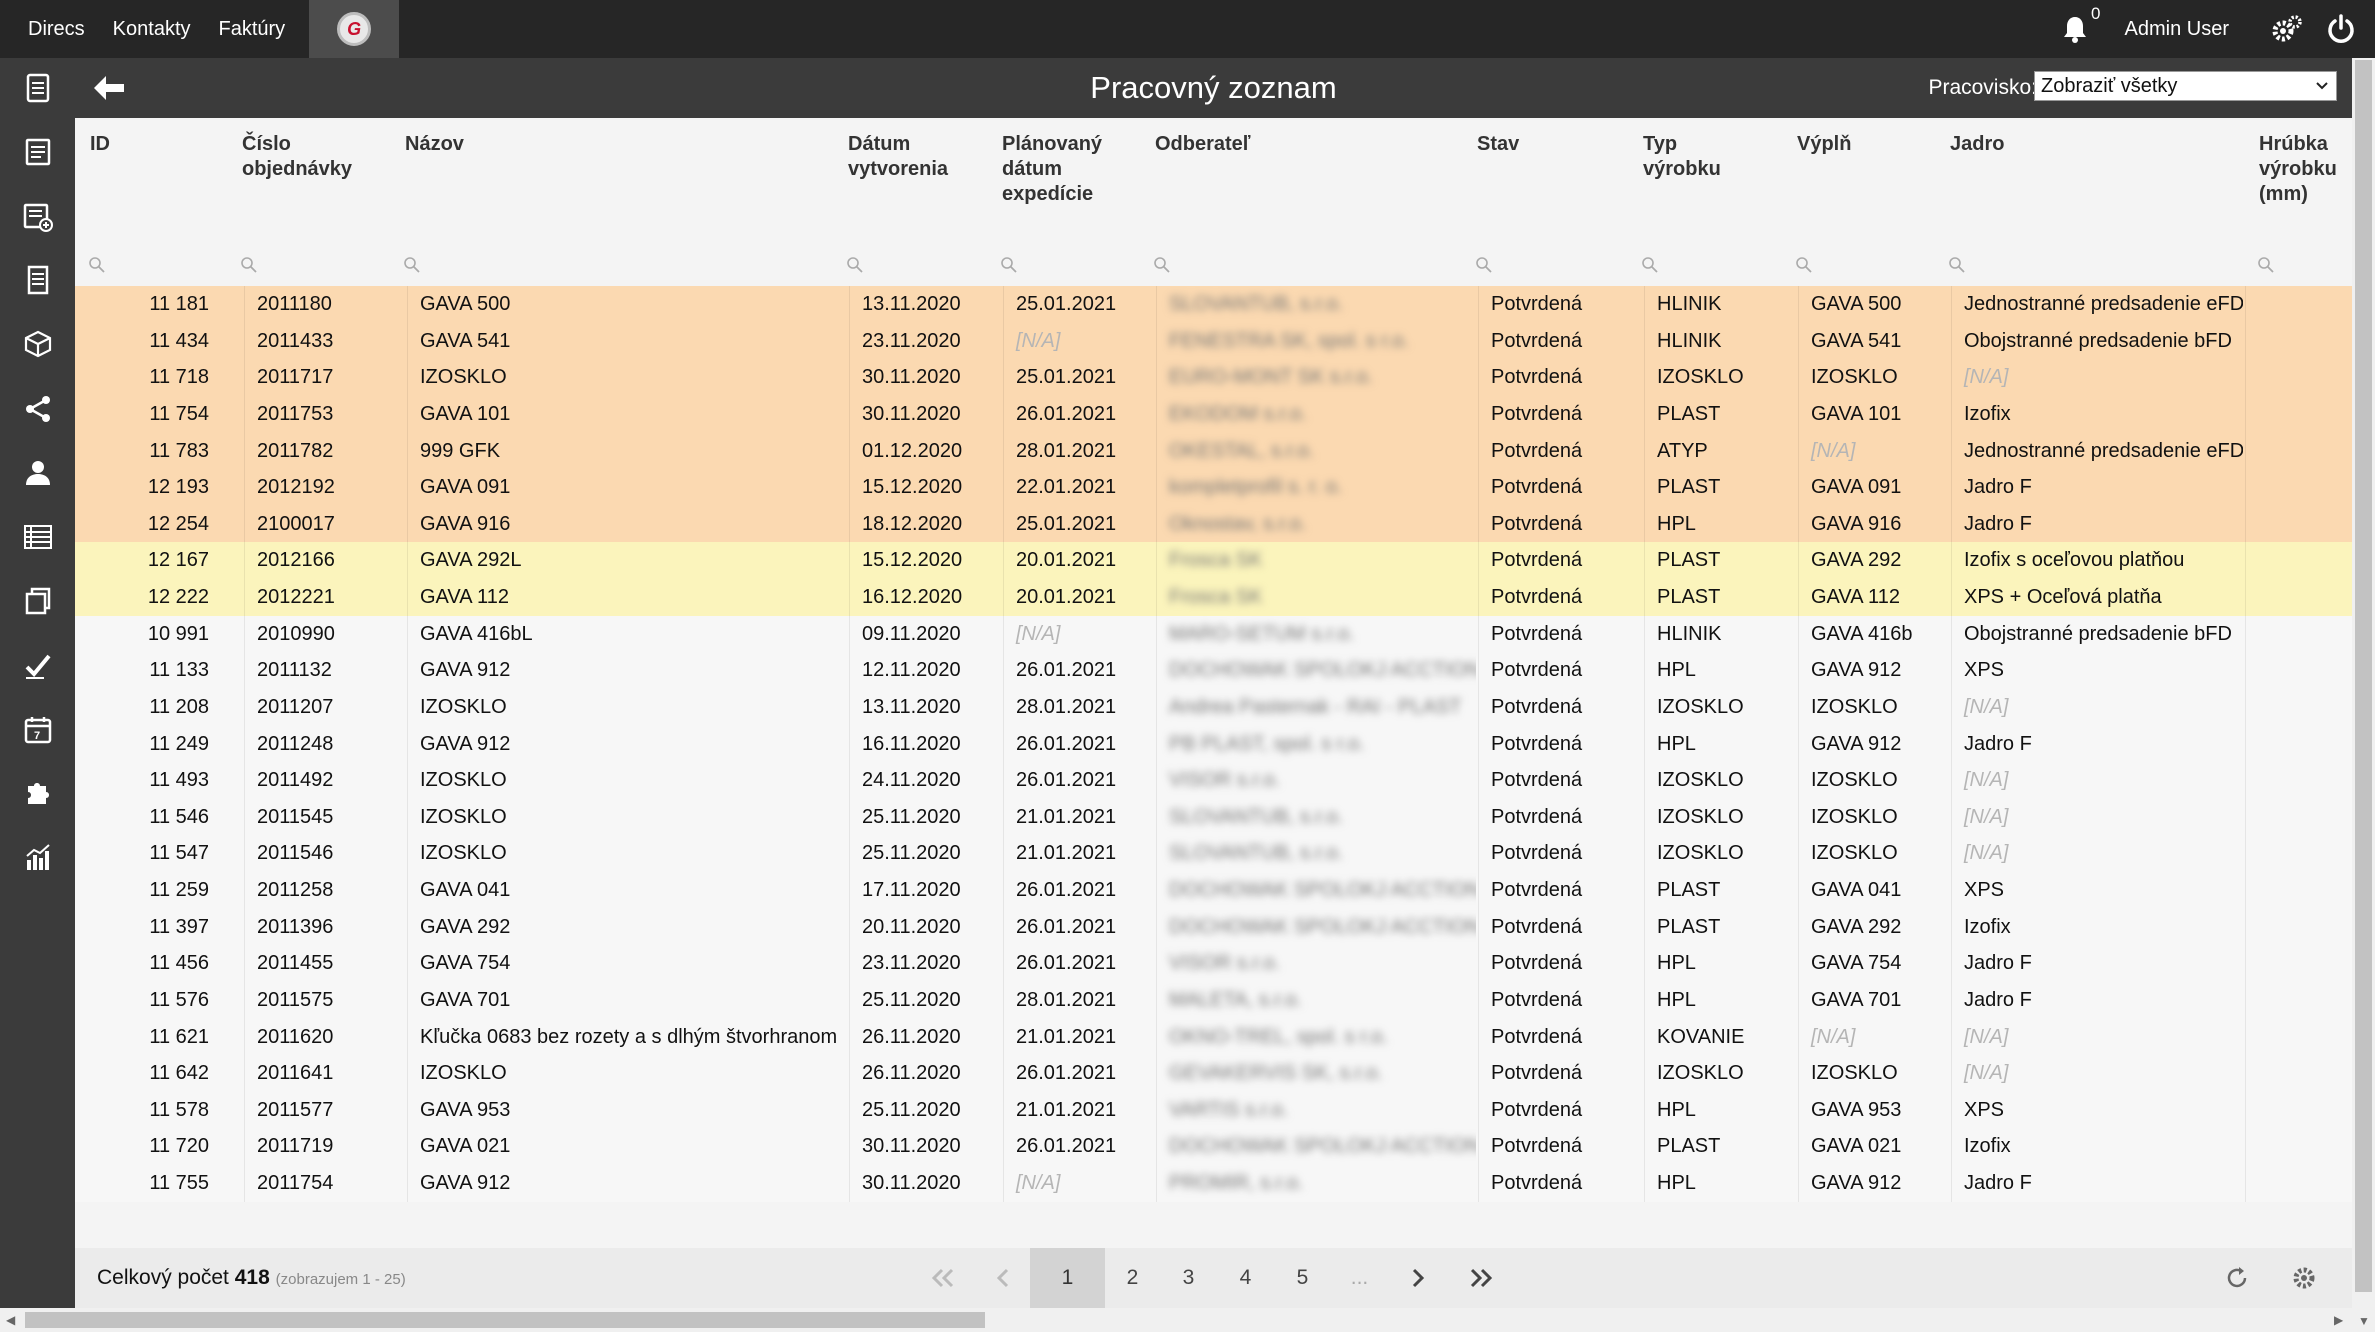  Describe the element at coordinates (37, 409) in the screenshot. I see `sidebar-item-share` at that location.